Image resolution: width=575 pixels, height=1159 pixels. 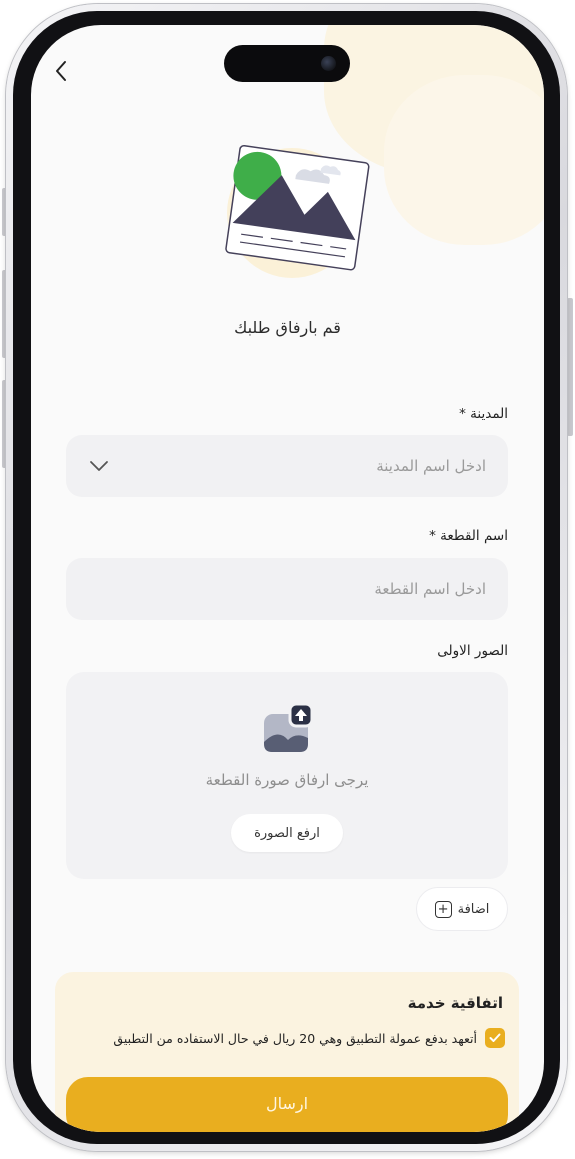 I want to click on part-name-label: اسم القطعة *, so click(x=468, y=536).